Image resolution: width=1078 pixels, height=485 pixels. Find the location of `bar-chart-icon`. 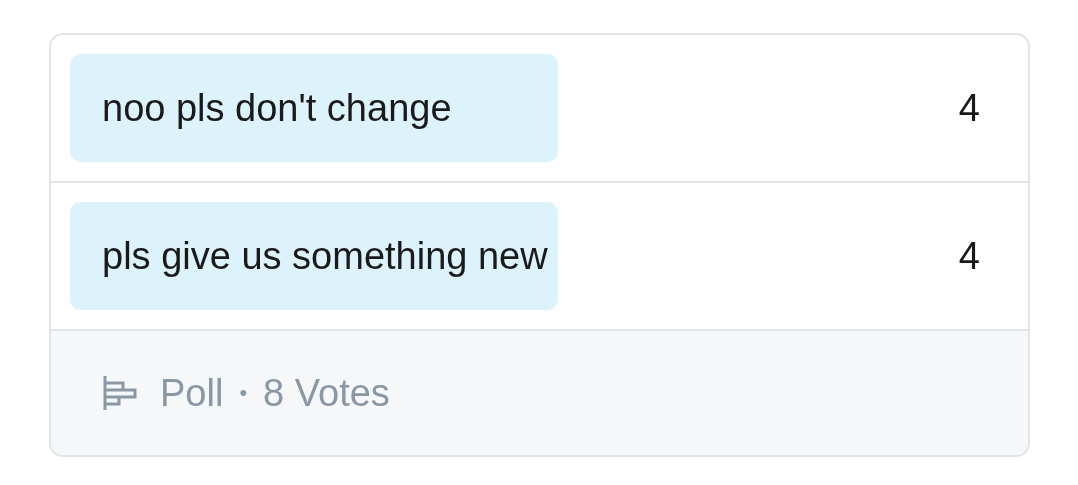

bar-chart-icon is located at coordinates (121, 393).